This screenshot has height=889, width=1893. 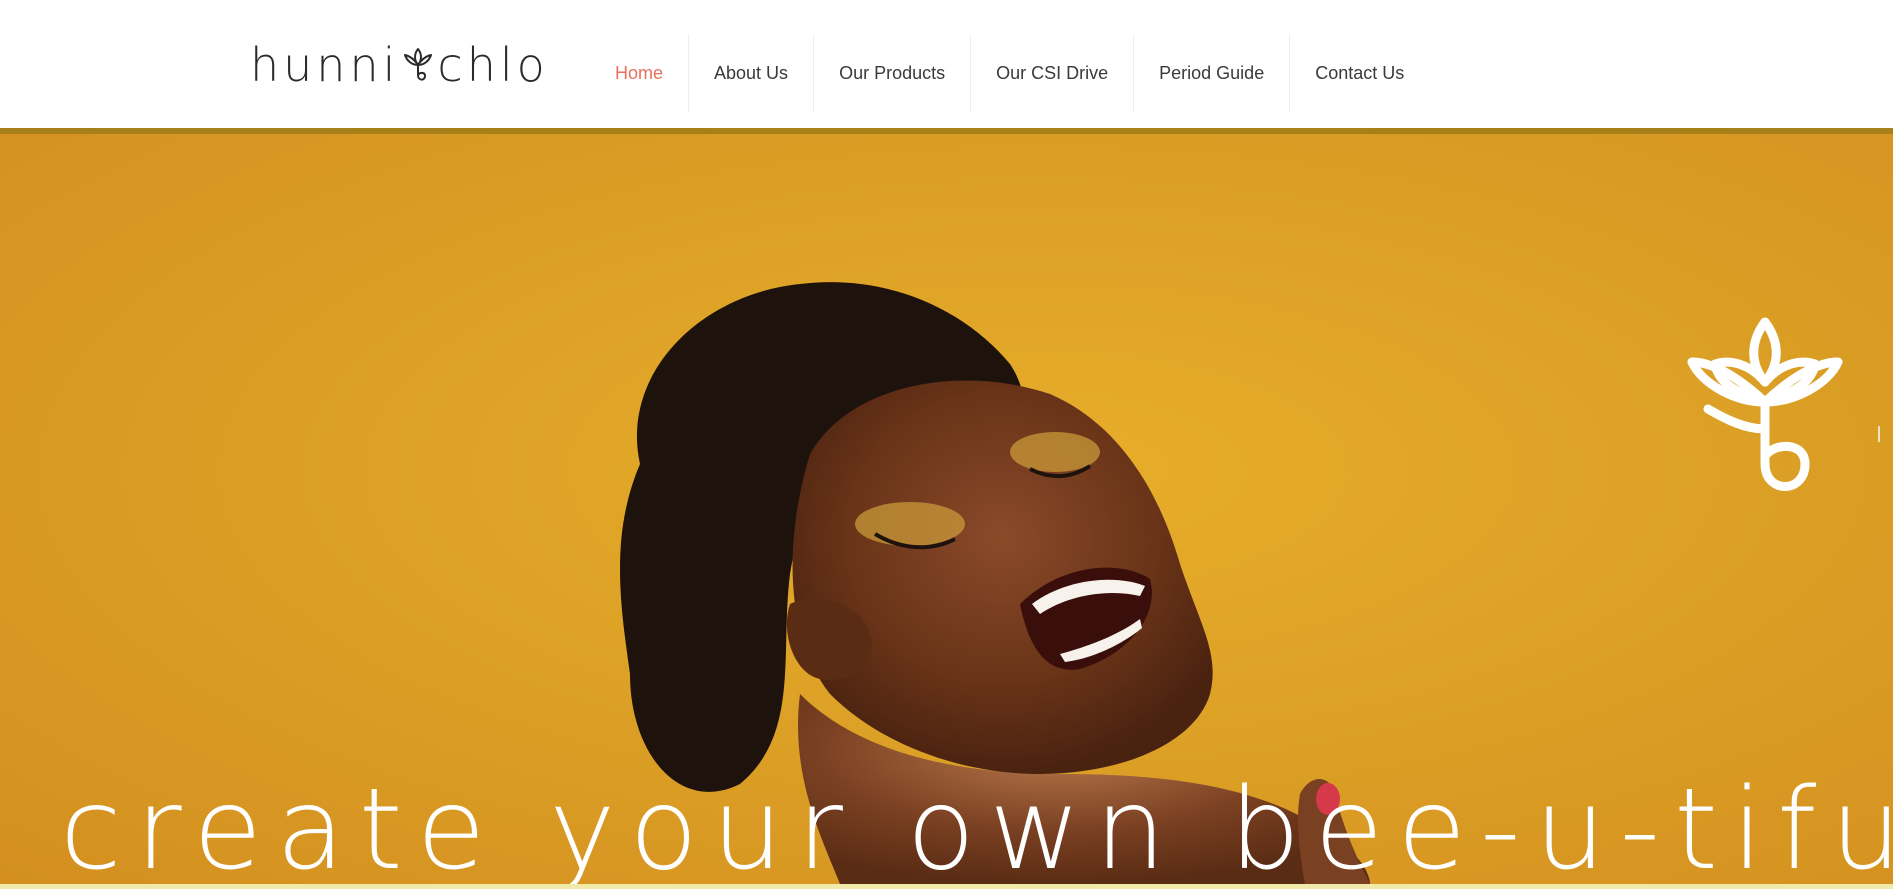 What do you see at coordinates (325, 65) in the screenshot?
I see `logo-text-left: hunni` at bounding box center [325, 65].